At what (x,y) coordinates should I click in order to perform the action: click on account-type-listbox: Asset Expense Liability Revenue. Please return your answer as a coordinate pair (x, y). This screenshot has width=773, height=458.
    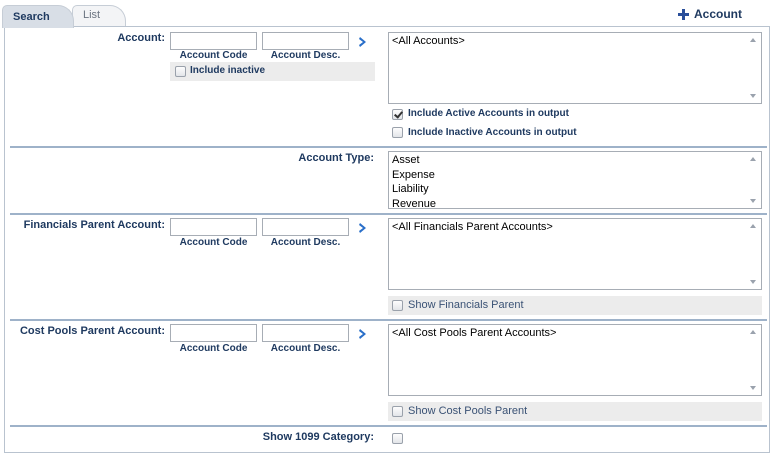
    Looking at the image, I should click on (575, 181).